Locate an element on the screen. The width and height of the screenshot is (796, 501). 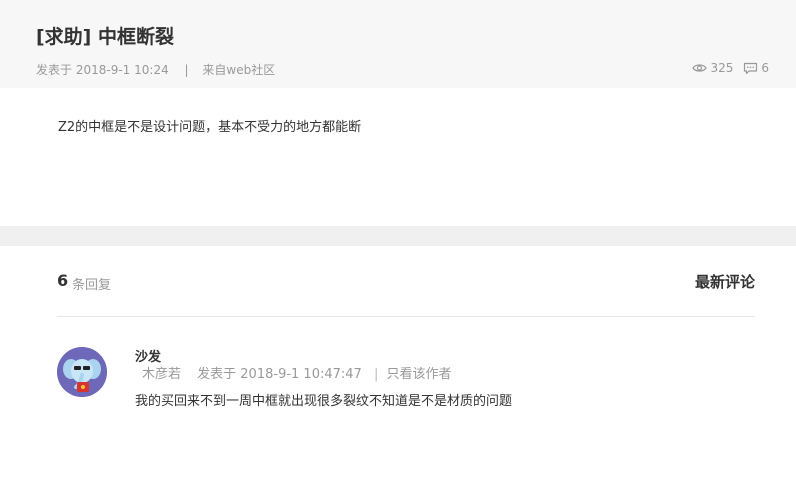
views-count: 325 is located at coordinates (722, 68).